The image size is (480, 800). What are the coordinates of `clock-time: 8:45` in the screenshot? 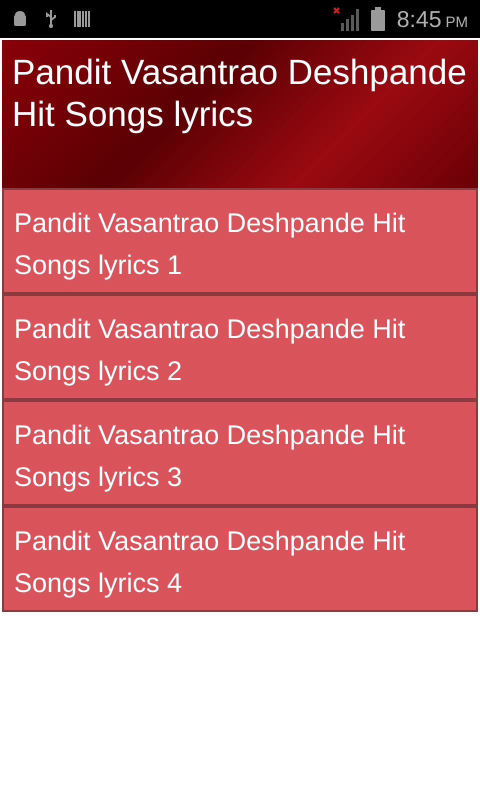 It's located at (419, 19).